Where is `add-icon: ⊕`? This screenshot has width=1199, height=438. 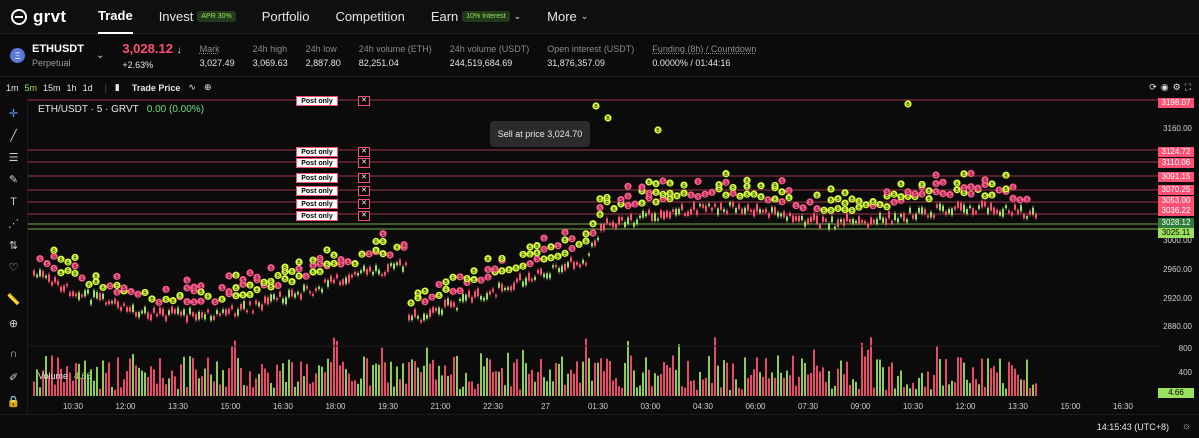
add-icon: ⊕ is located at coordinates (208, 87).